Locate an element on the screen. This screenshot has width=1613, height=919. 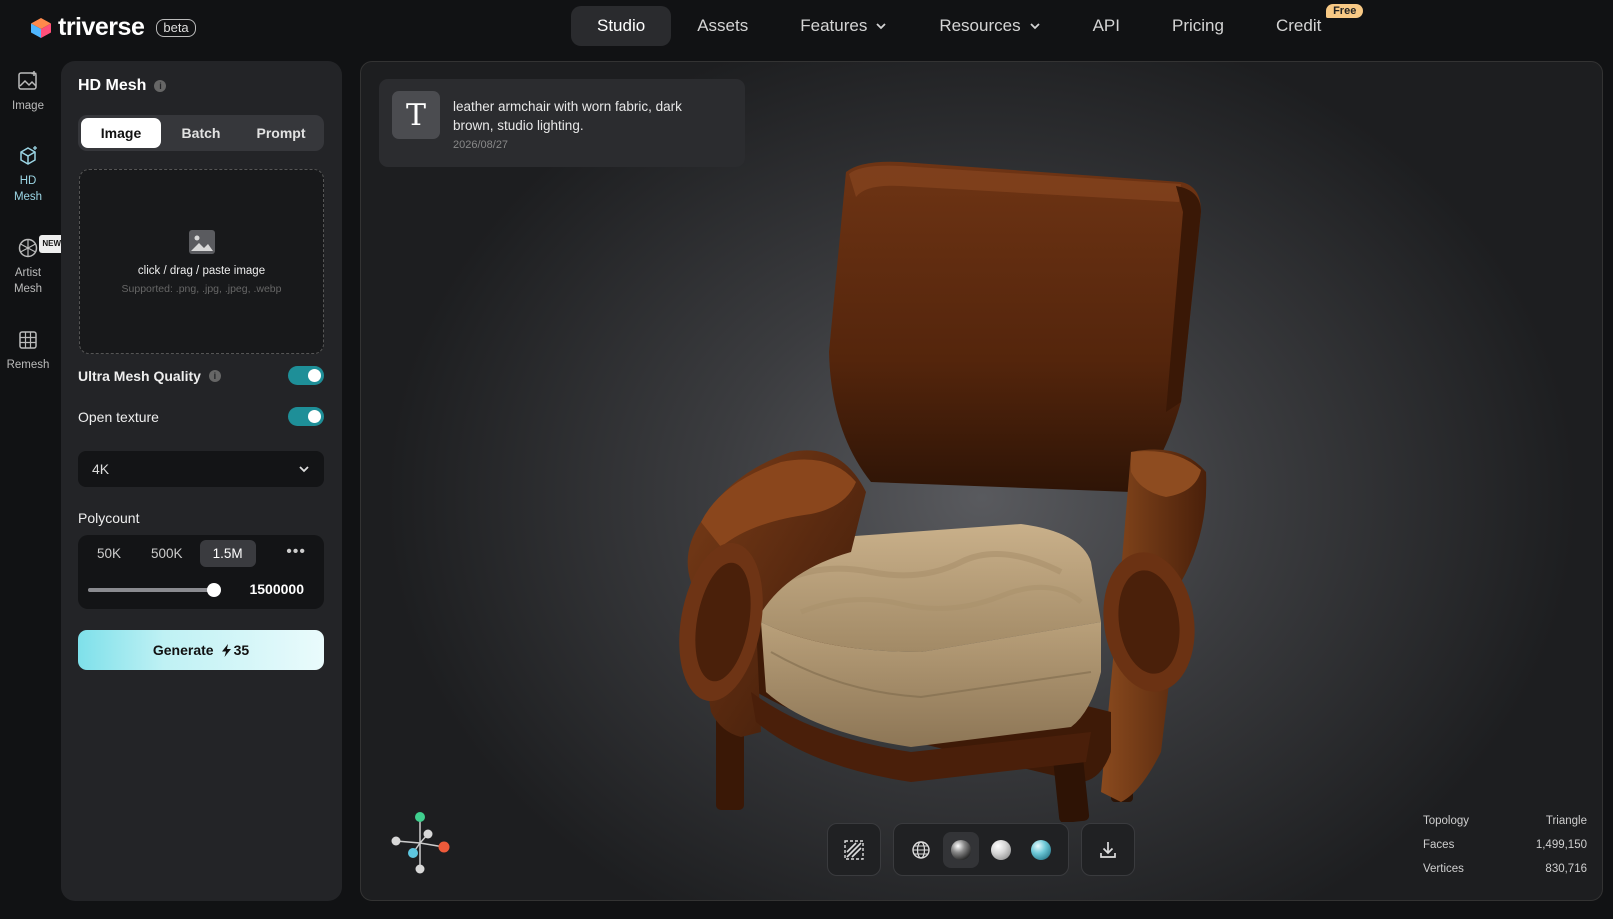
ultra-mesh-toggle is located at coordinates (306, 375).